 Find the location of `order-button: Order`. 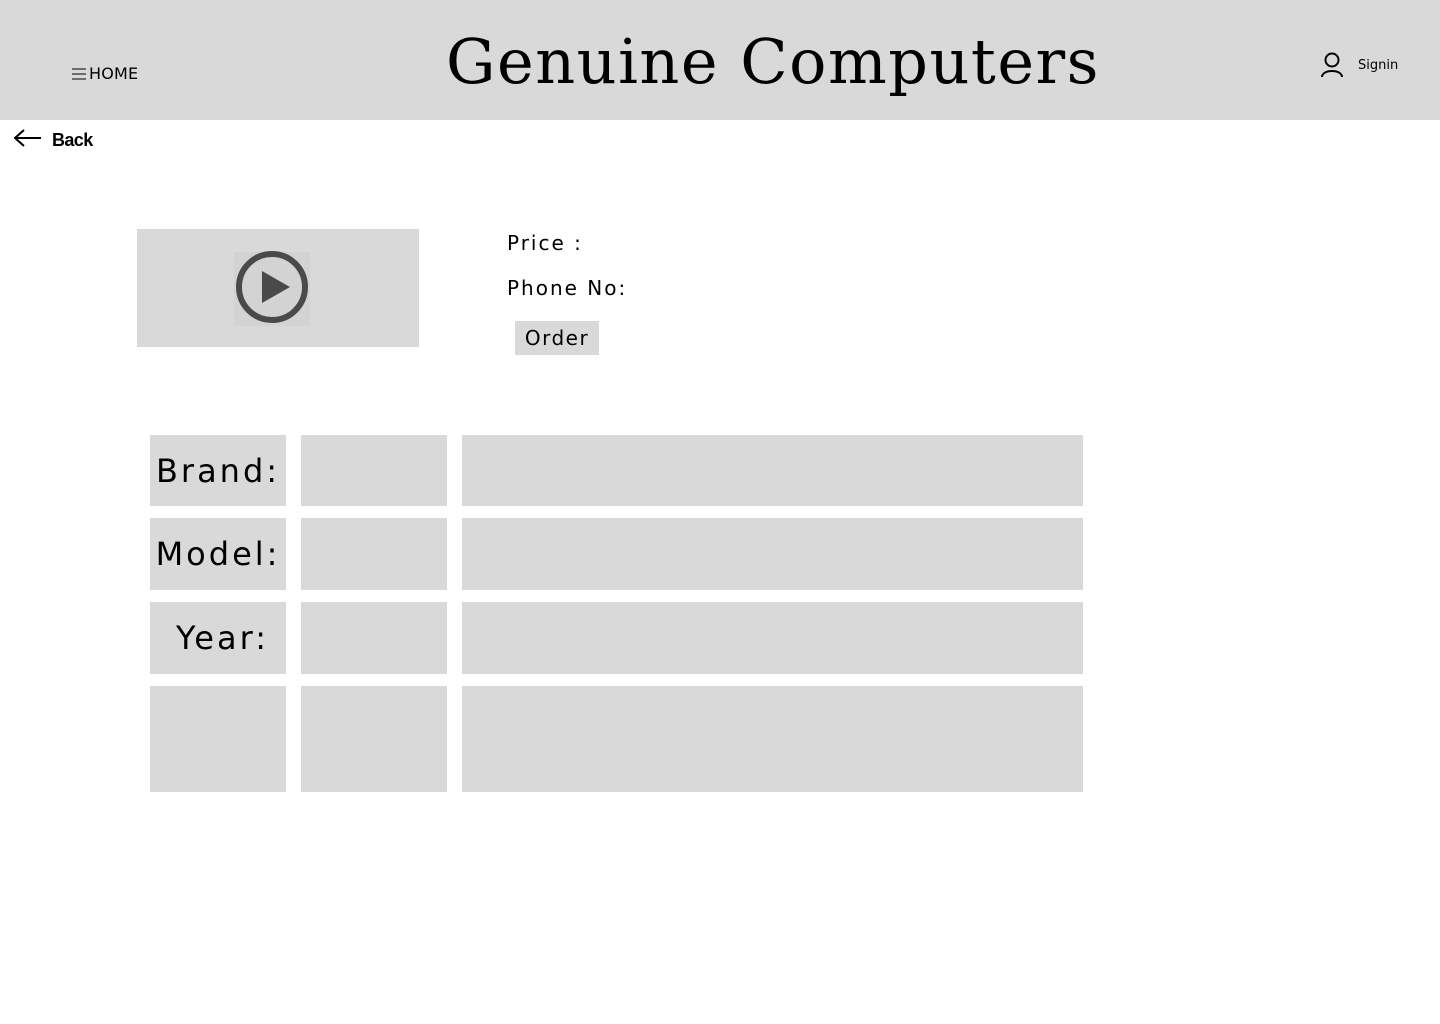

order-button: Order is located at coordinates (557, 338).